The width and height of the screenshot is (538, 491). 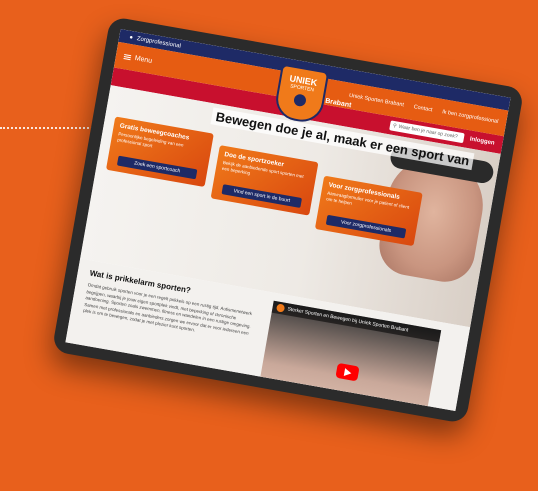 I want to click on nav-link-uniek-sporten: Uniek Sporten Brabant, so click(x=376, y=101).